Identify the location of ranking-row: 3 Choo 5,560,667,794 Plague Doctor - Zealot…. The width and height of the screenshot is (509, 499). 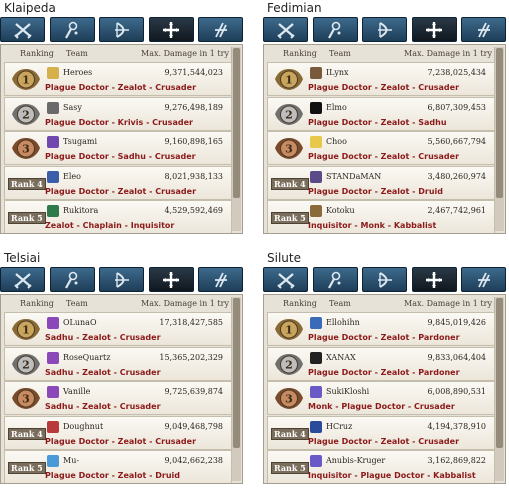
(381, 148).